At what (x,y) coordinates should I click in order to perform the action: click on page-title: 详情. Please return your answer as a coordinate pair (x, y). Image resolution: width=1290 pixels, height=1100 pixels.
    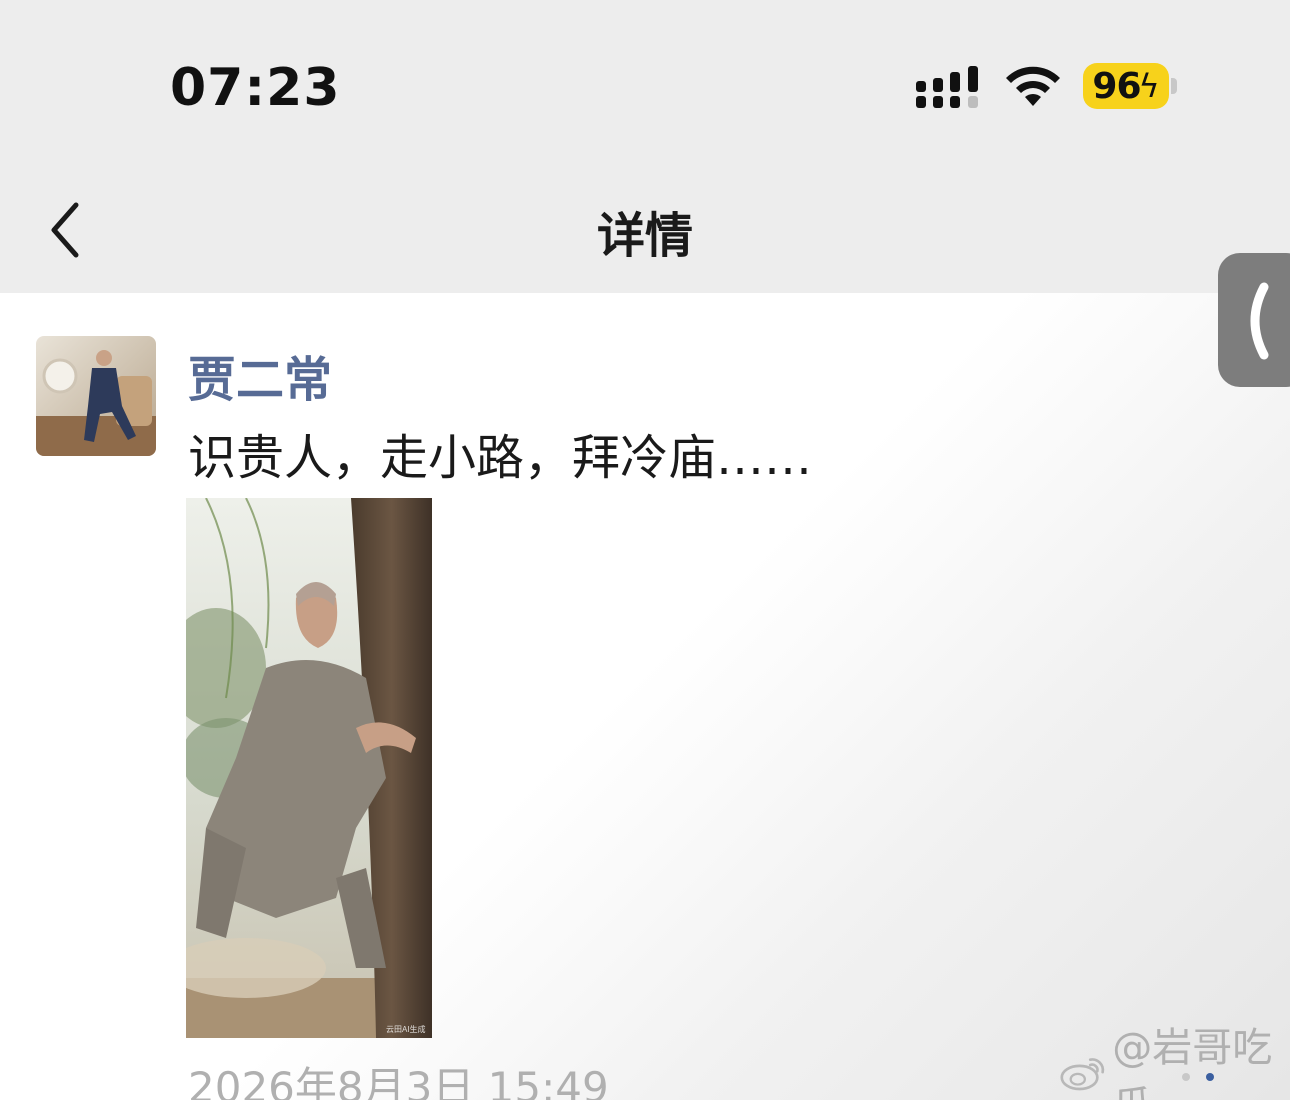
    Looking at the image, I should click on (644, 236).